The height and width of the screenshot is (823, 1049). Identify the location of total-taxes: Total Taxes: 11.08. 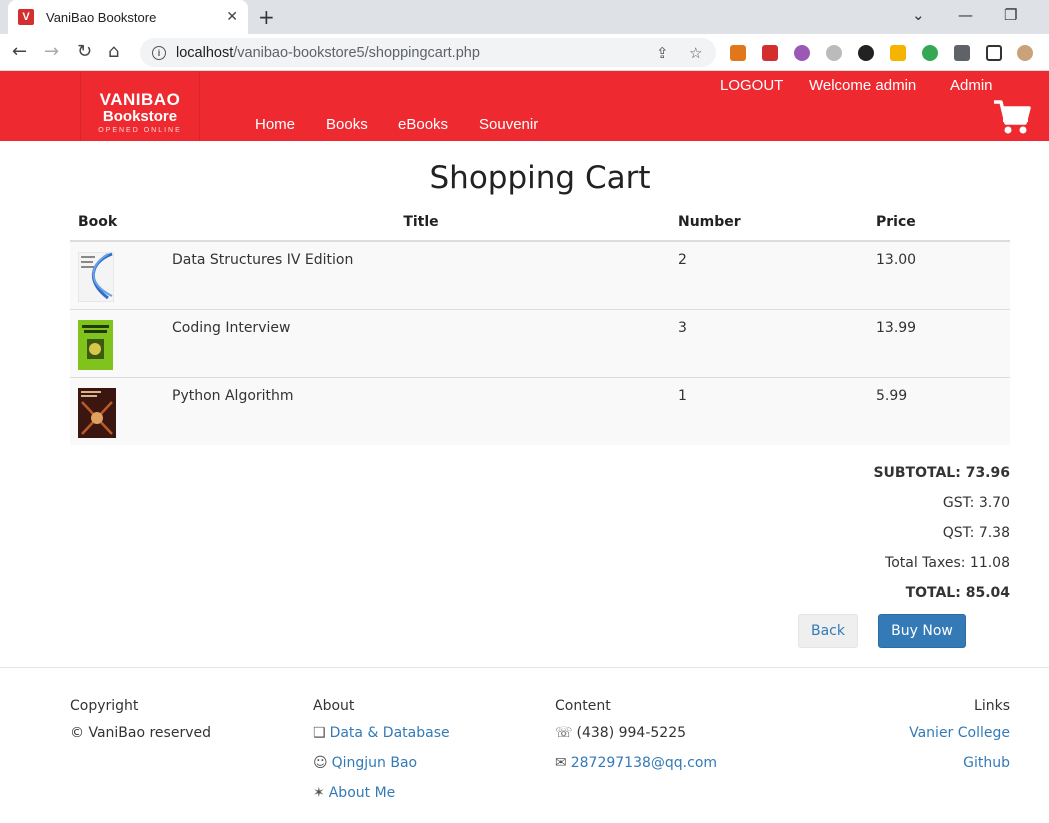
(947, 563).